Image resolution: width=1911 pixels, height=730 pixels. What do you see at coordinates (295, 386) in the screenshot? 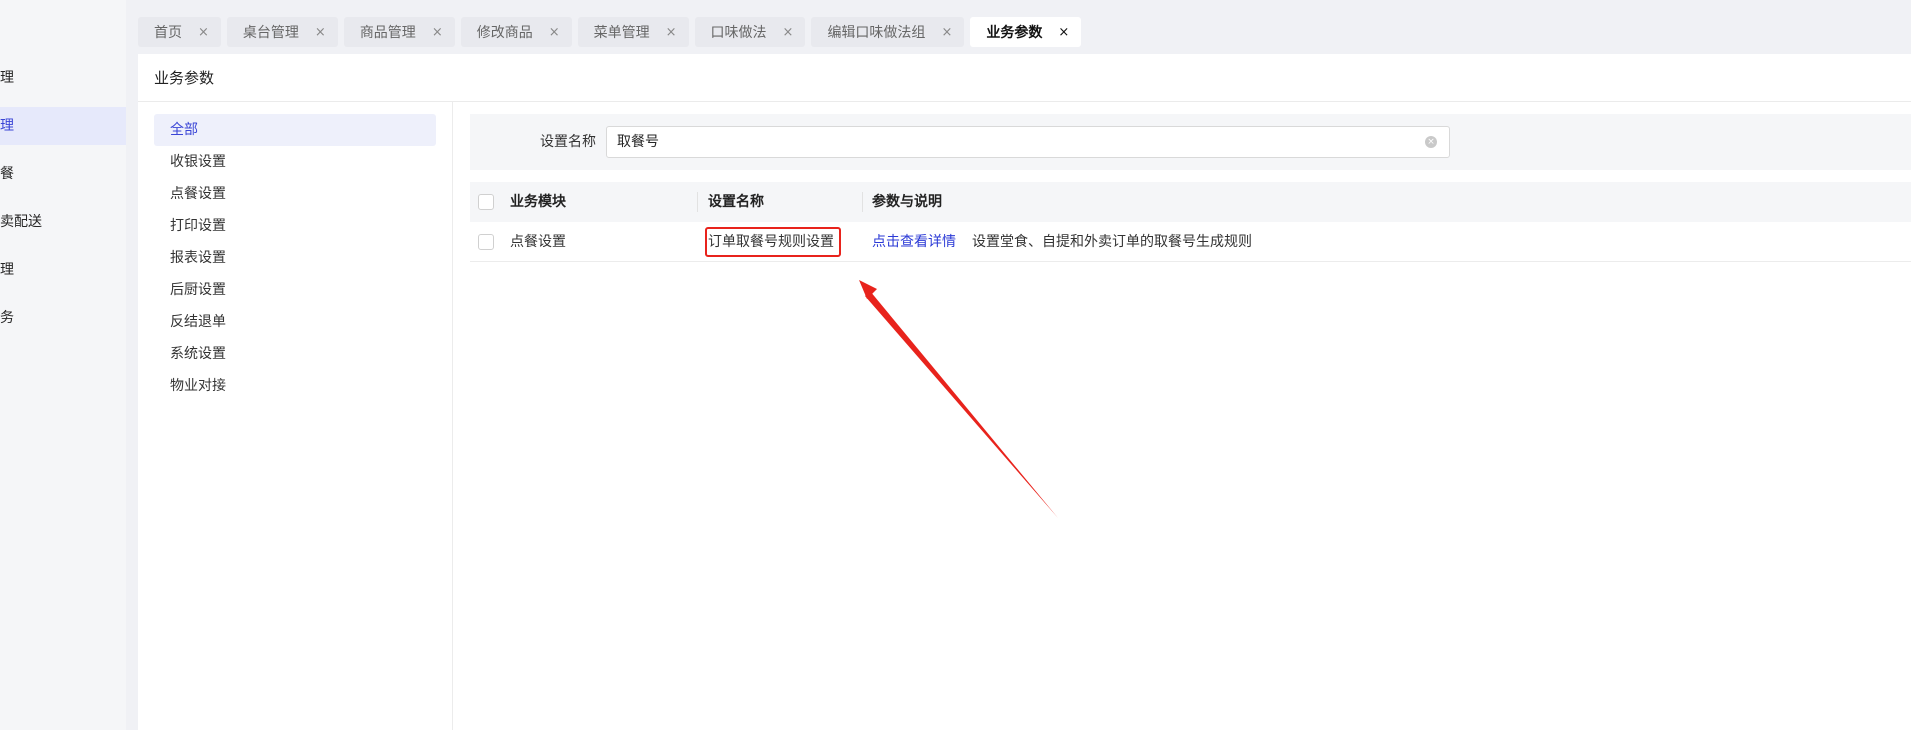
I see `category-item-property: 物业对接` at bounding box center [295, 386].